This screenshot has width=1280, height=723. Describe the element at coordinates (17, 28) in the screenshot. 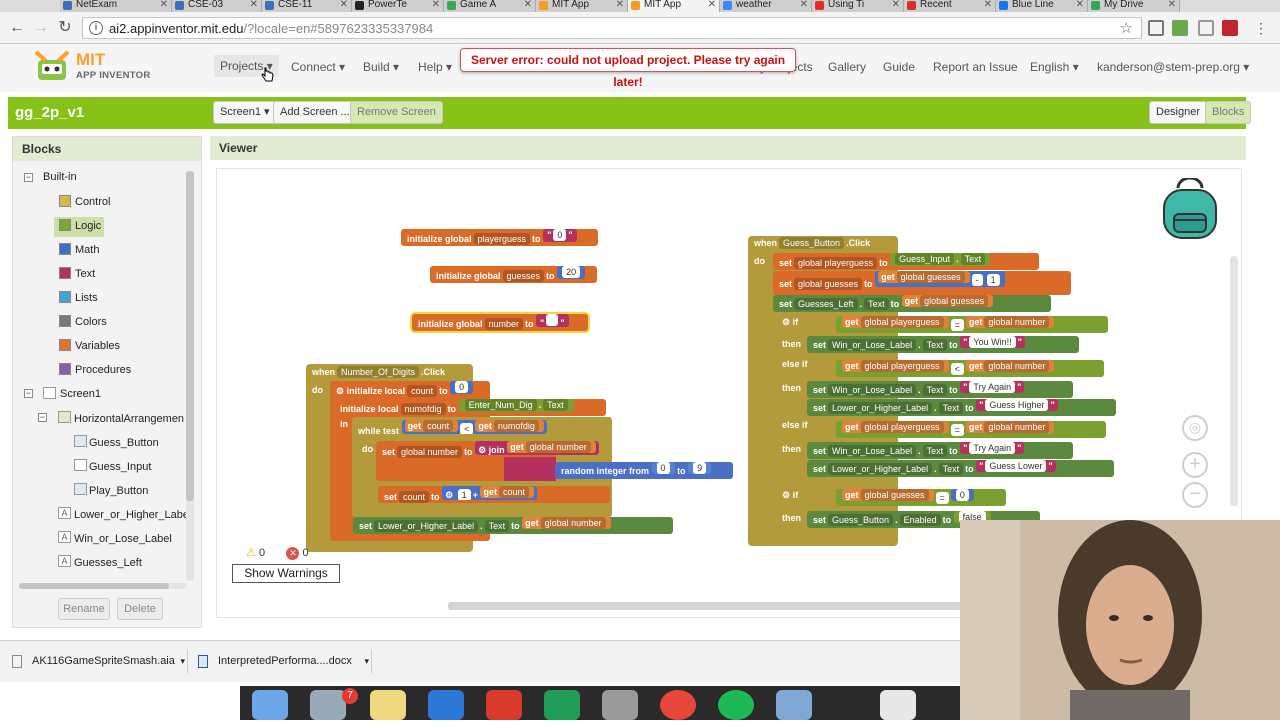

I see `back-icon: ←` at that location.